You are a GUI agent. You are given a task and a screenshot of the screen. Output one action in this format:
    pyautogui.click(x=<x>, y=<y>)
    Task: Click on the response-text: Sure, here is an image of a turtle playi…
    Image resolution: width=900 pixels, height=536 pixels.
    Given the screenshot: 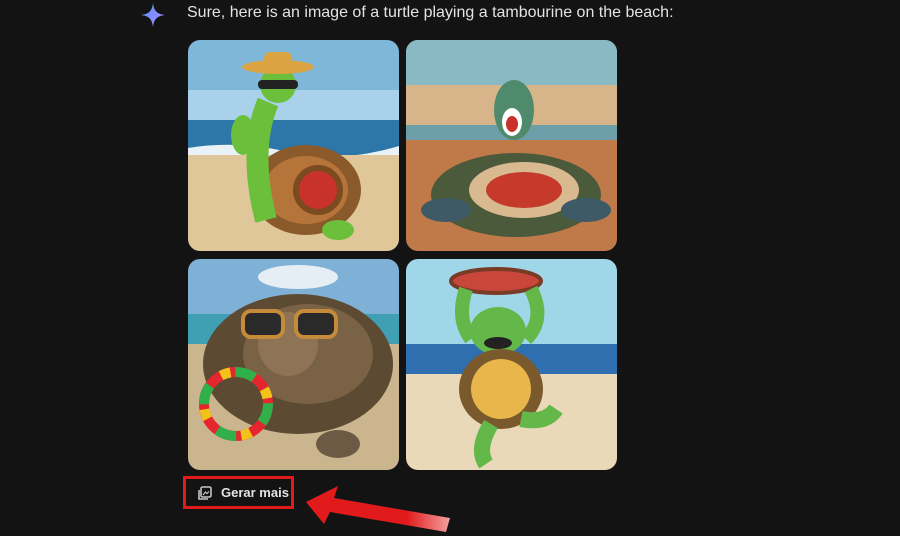 What is the action you would take?
    pyautogui.click(x=430, y=12)
    